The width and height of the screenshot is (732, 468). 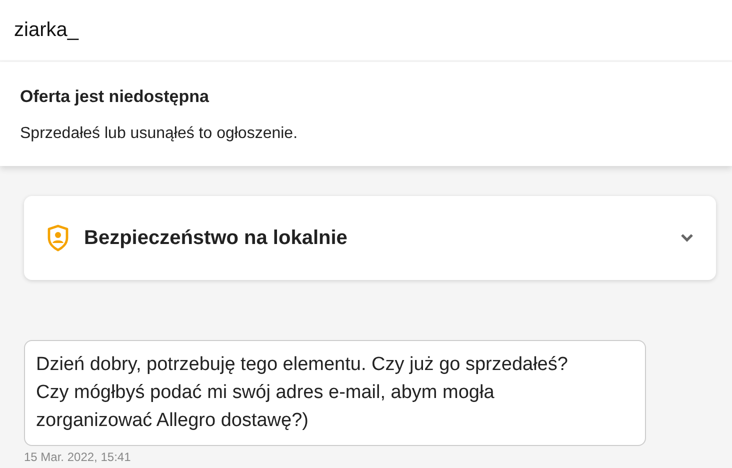 What do you see at coordinates (46, 30) in the screenshot?
I see `conversation-title: ziarka_` at bounding box center [46, 30].